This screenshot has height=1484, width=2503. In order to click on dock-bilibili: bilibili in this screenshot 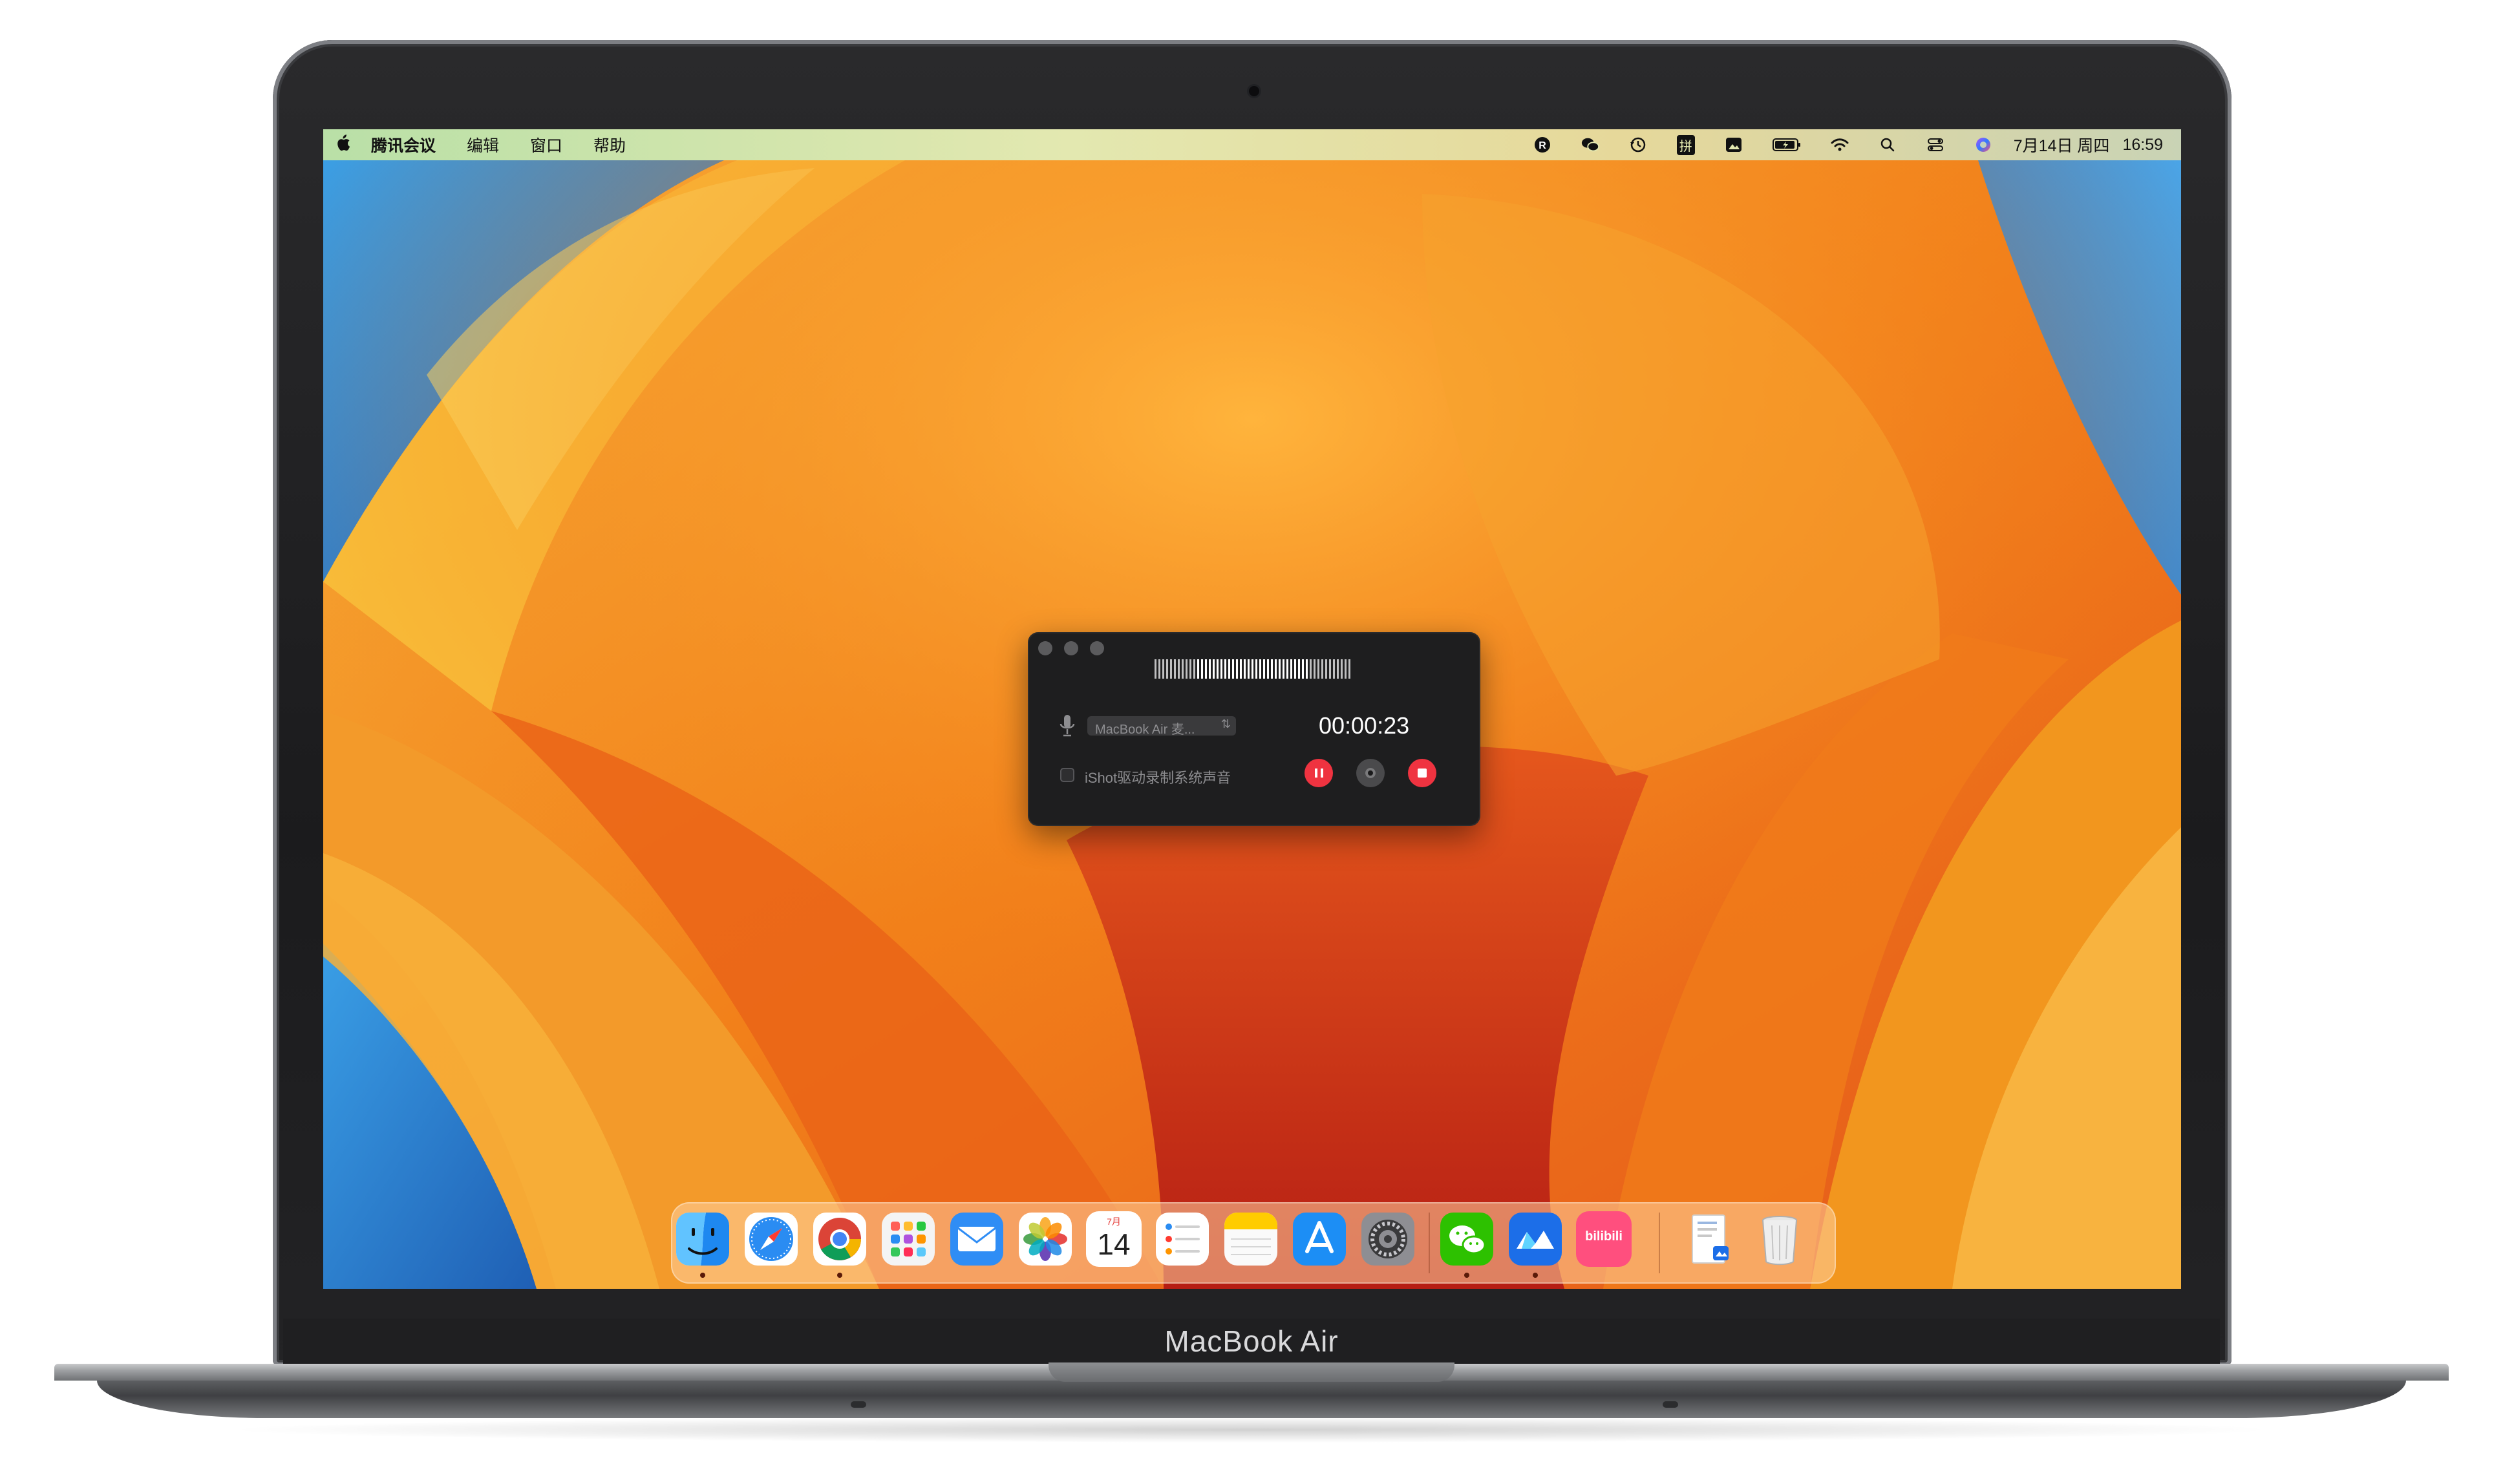, I will do `click(1604, 1239)`.